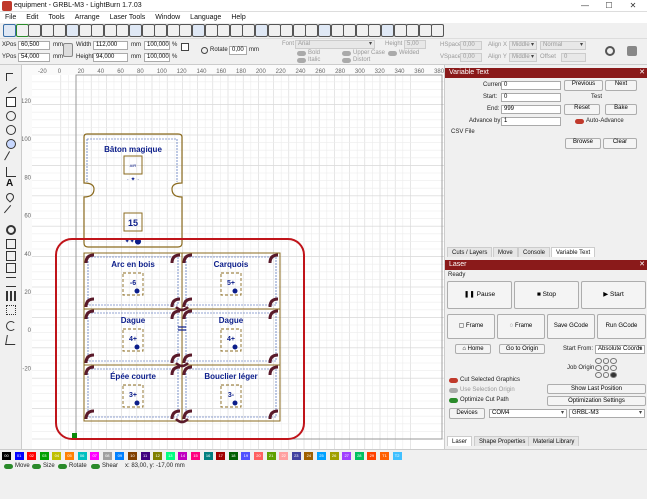 The height and width of the screenshot is (499, 647). Describe the element at coordinates (585, 6) in the screenshot. I see `minimize-button: —` at that location.